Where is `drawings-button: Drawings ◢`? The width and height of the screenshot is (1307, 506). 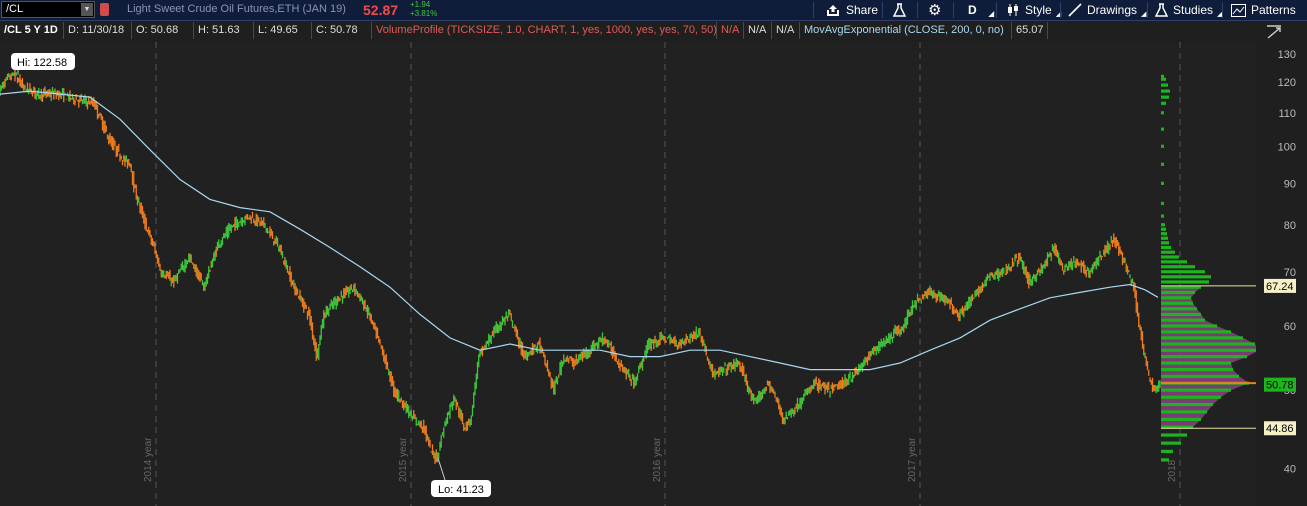 drawings-button: Drawings ◢ is located at coordinates (1107, 10).